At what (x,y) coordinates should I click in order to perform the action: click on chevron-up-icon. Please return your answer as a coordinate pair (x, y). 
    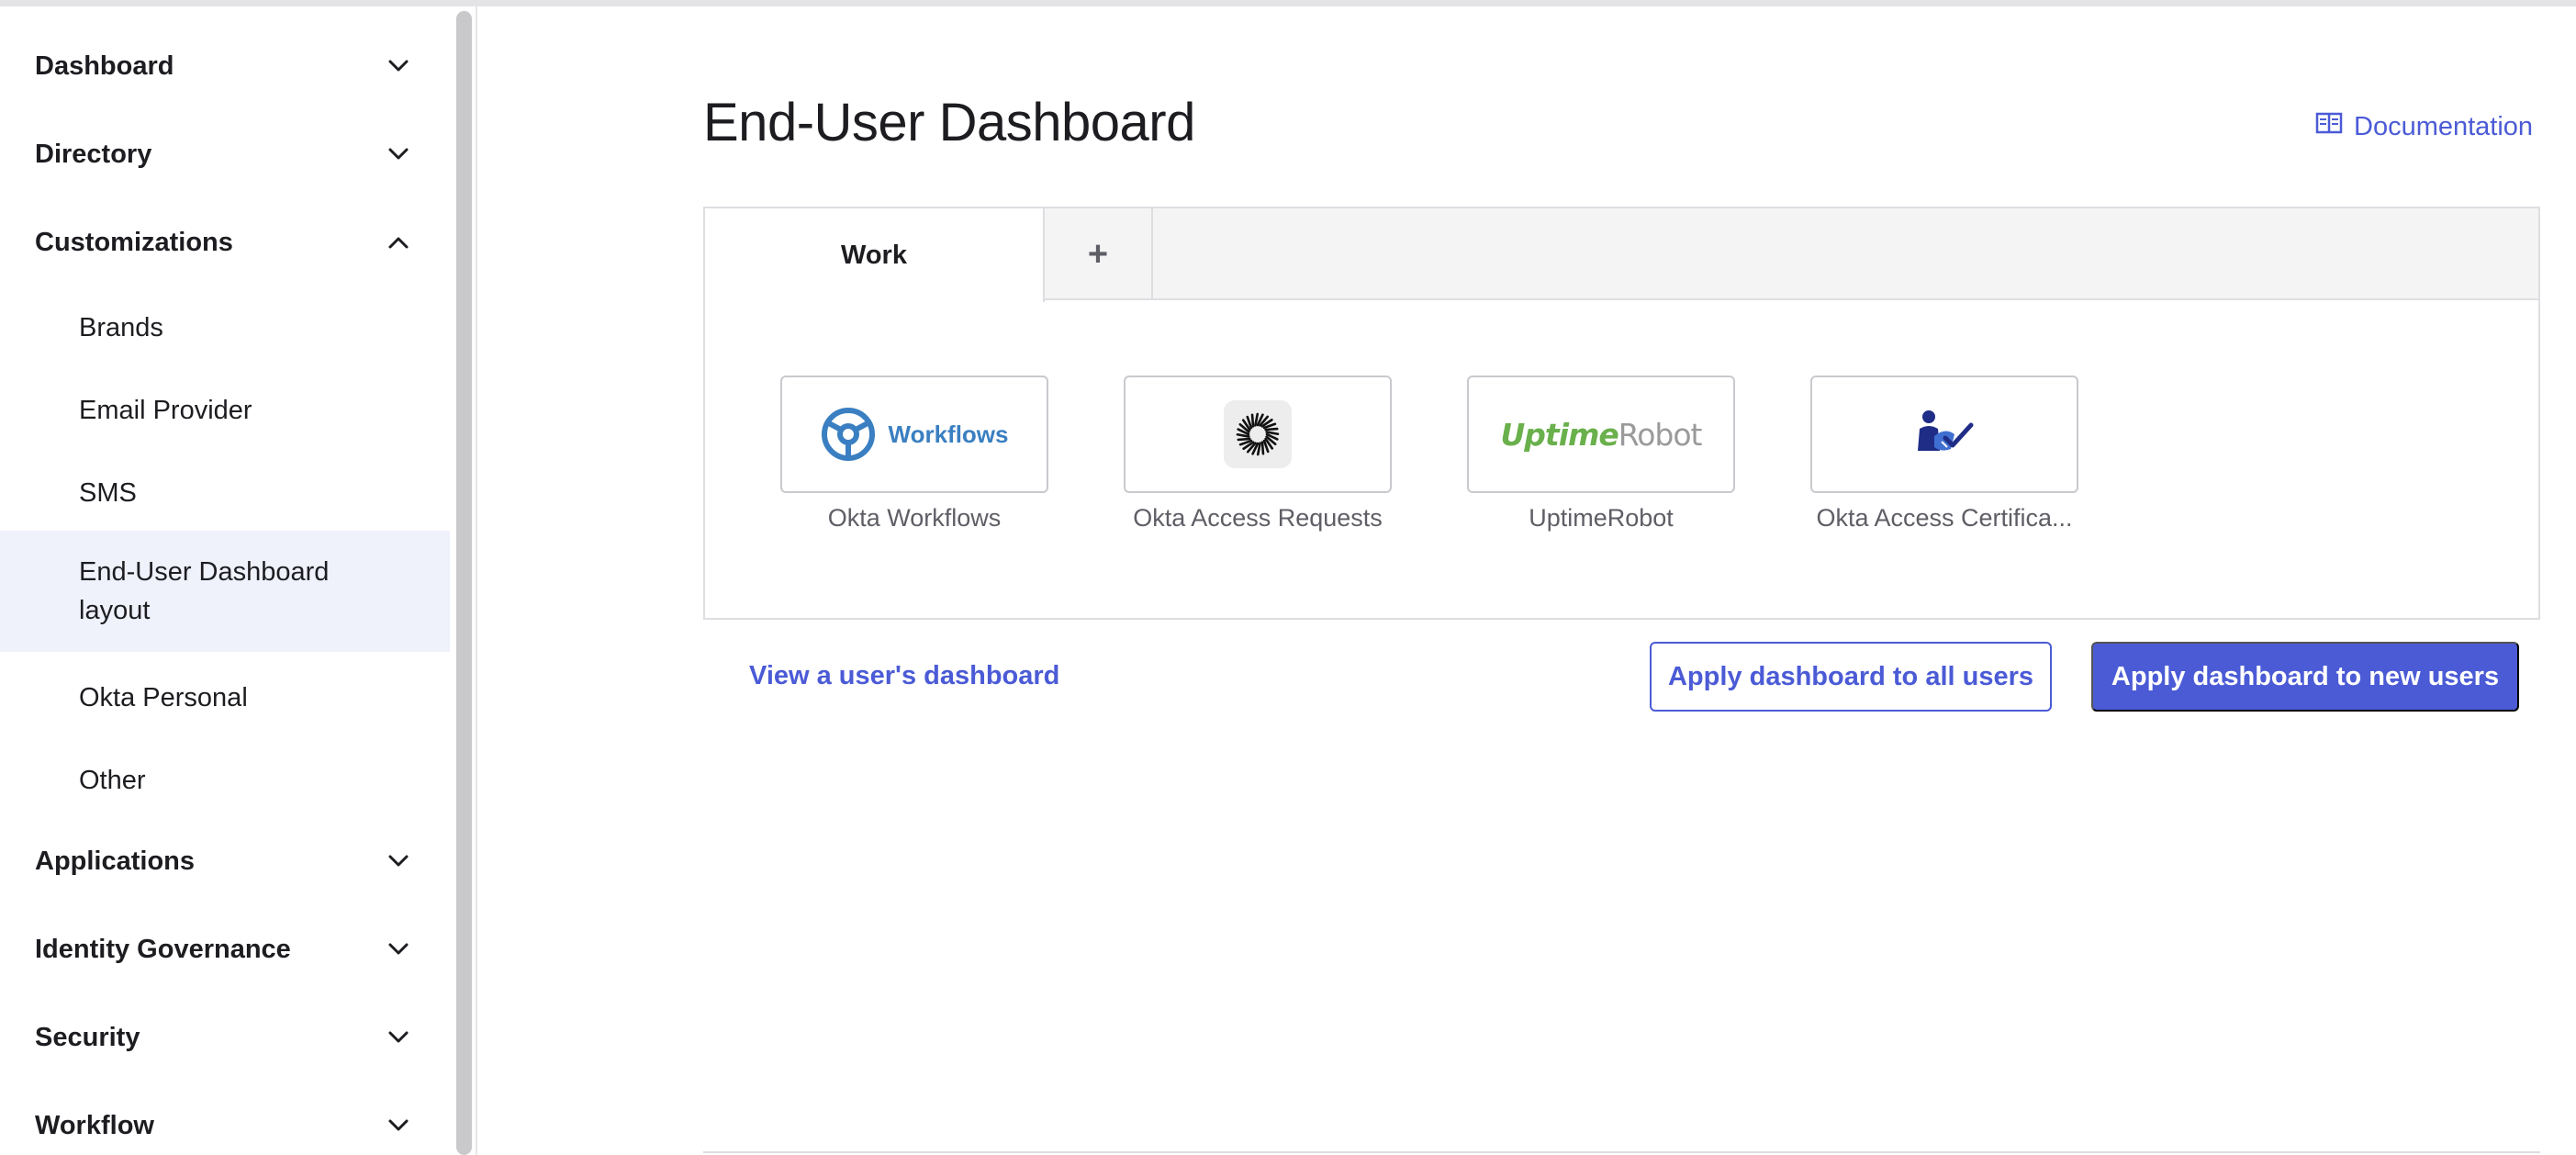
    Looking at the image, I should click on (398, 242).